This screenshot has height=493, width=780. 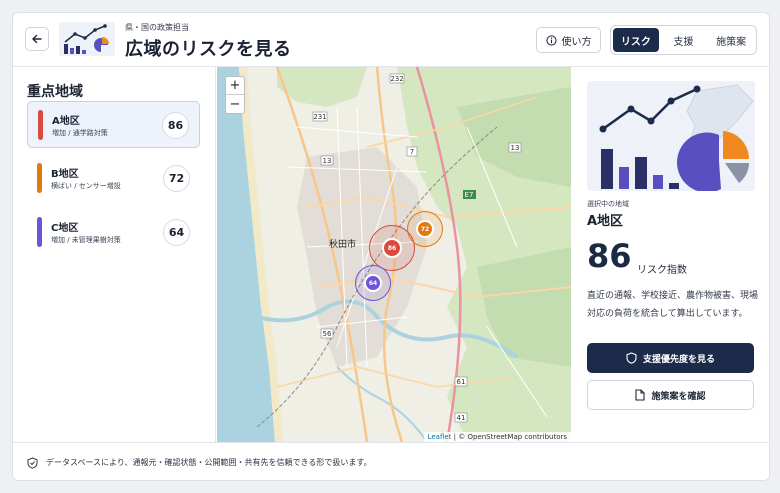 I want to click on city-label: 秋田市, so click(x=343, y=245).